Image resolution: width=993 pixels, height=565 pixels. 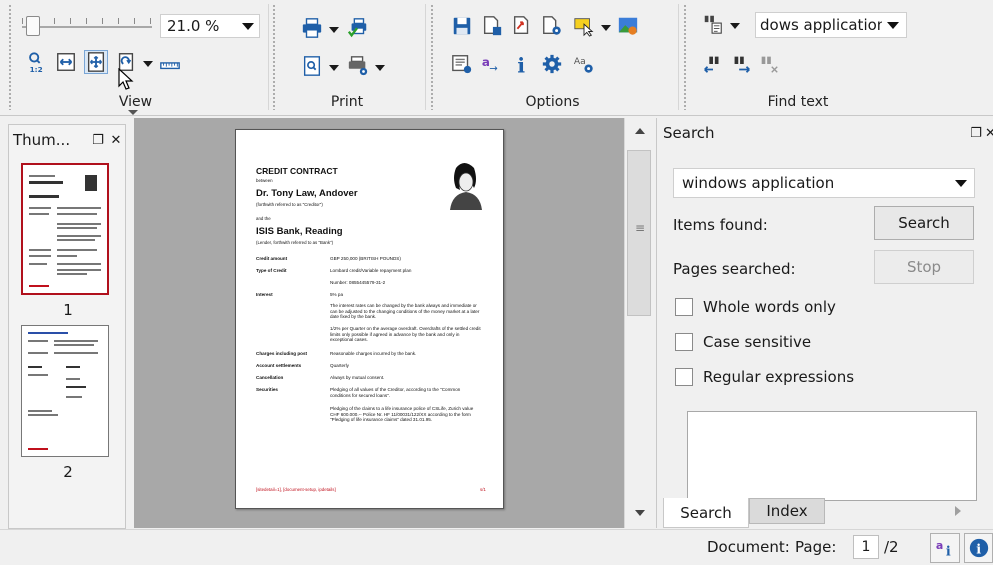 I want to click on search-title-bar: Search ❐ ✕, so click(x=825, y=133).